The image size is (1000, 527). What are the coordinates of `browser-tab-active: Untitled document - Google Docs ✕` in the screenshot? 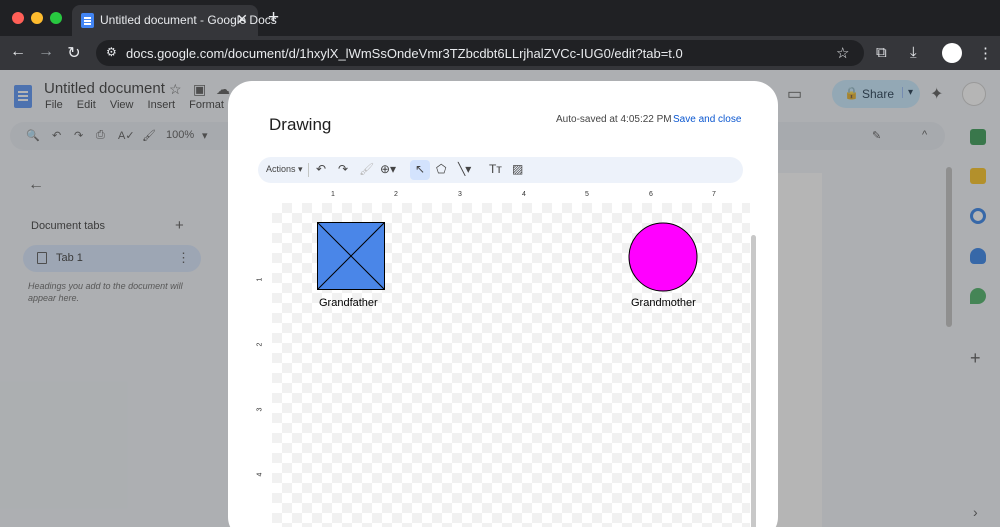 It's located at (174, 20).